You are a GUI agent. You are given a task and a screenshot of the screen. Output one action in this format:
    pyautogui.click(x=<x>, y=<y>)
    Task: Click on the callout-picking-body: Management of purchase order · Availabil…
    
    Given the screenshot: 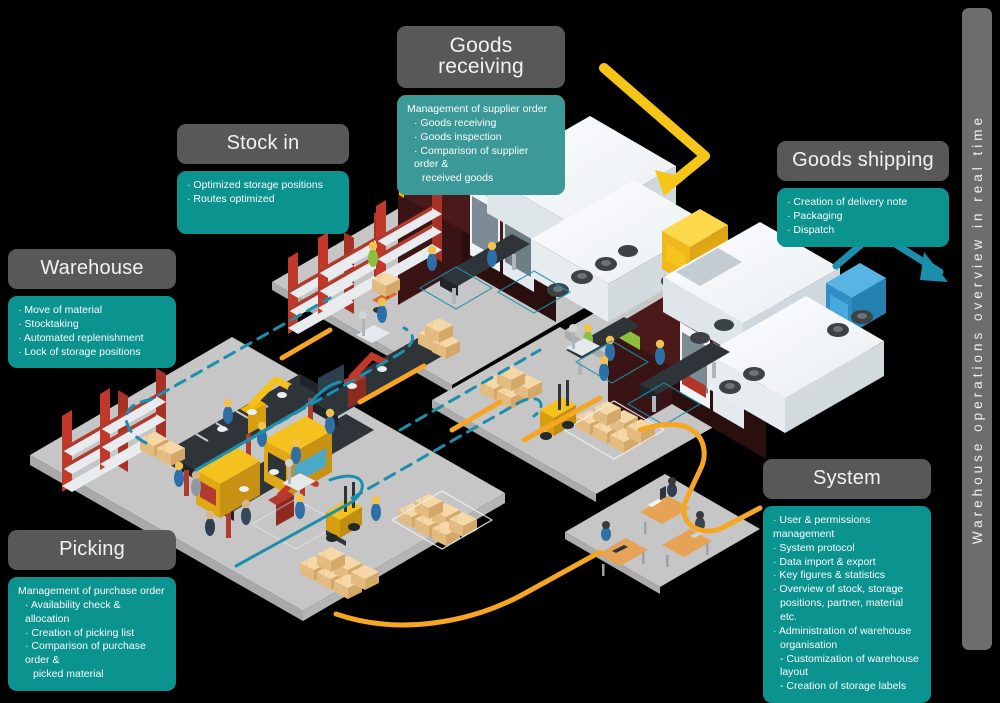 What is the action you would take?
    pyautogui.click(x=92, y=634)
    